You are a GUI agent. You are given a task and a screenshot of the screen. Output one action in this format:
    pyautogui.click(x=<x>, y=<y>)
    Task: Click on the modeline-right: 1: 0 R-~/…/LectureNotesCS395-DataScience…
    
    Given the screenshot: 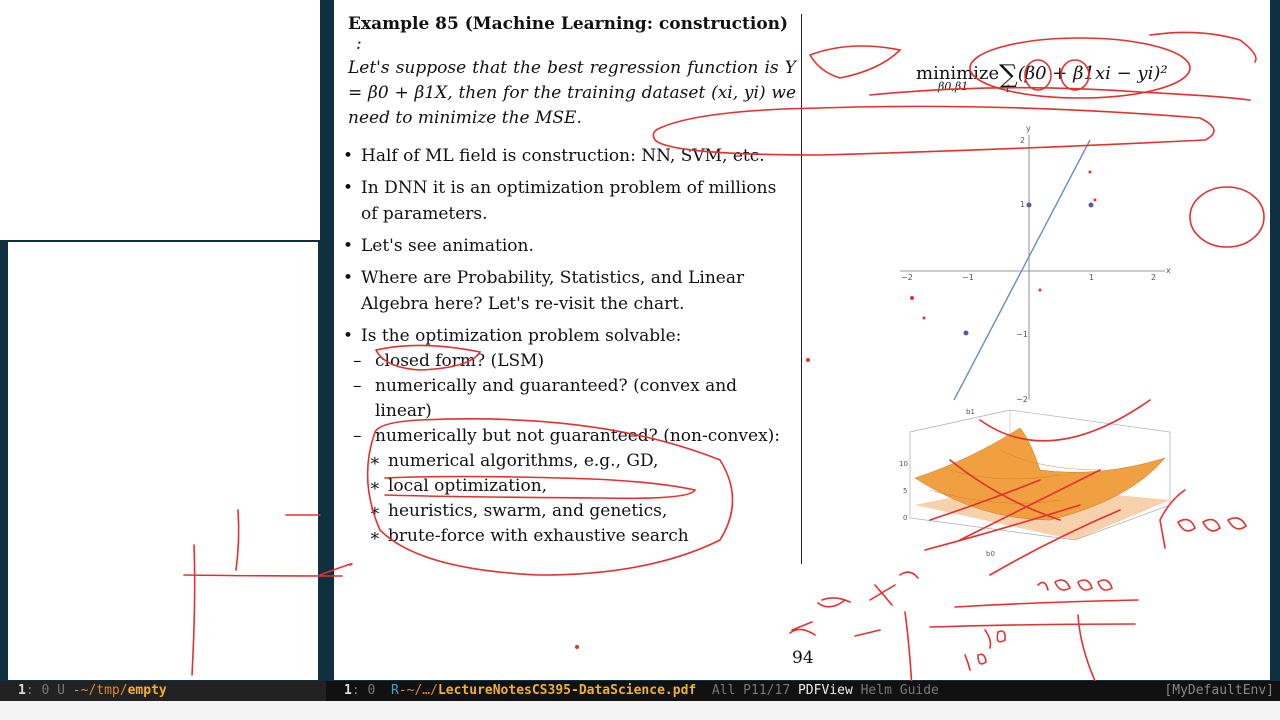 What is the action you would take?
    pyautogui.click(x=803, y=691)
    